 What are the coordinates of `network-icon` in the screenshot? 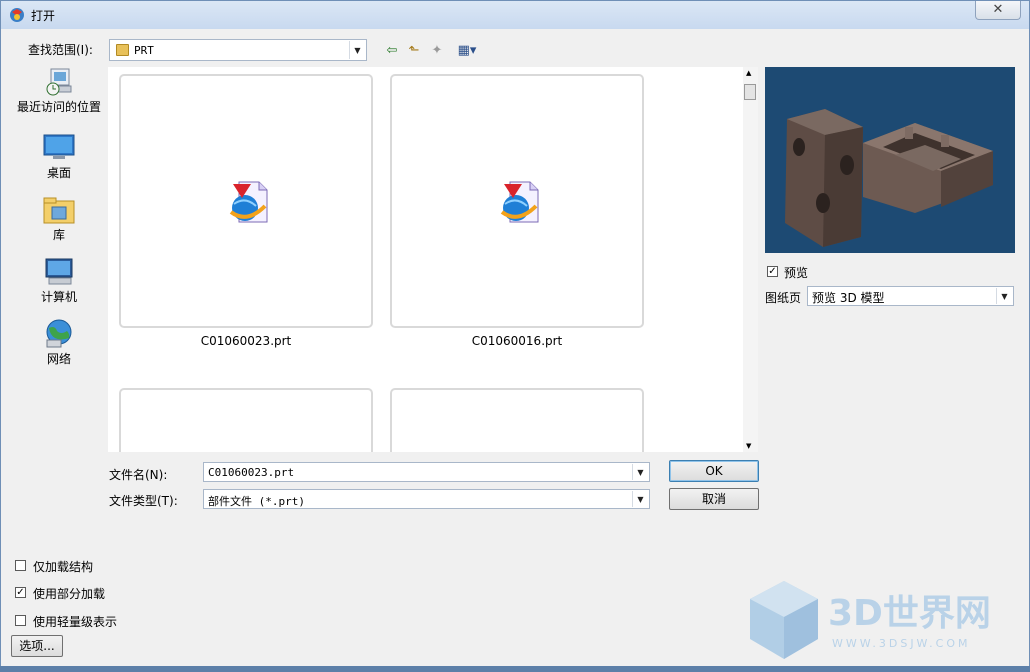 It's located at (59, 333).